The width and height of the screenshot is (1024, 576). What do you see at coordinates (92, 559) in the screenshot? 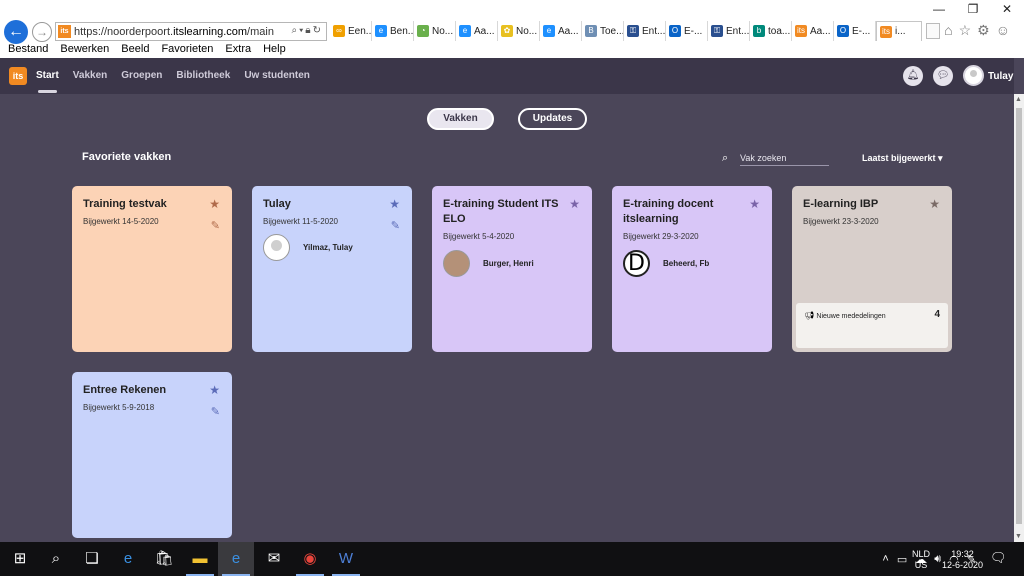
I see `task-view-icon: ❏` at bounding box center [92, 559].